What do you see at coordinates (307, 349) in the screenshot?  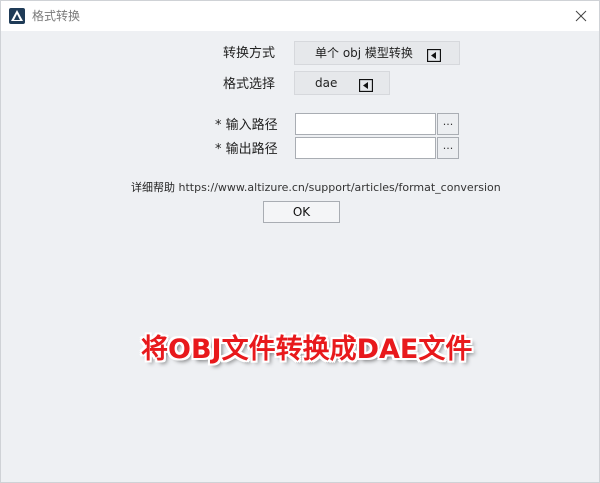 I see `overlay-caption: 将OBJ文件转换成DAE文件` at bounding box center [307, 349].